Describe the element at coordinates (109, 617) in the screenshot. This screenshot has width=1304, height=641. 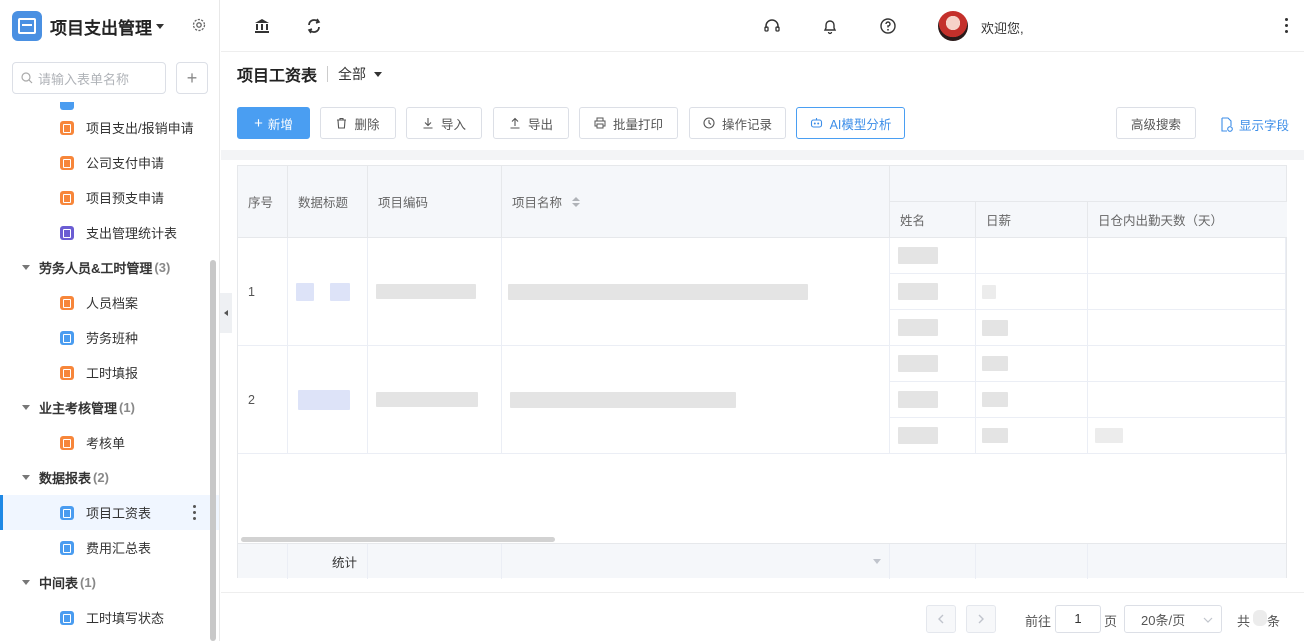
I see `sidebar-item-timesheet-status: 工时填写状态` at that location.